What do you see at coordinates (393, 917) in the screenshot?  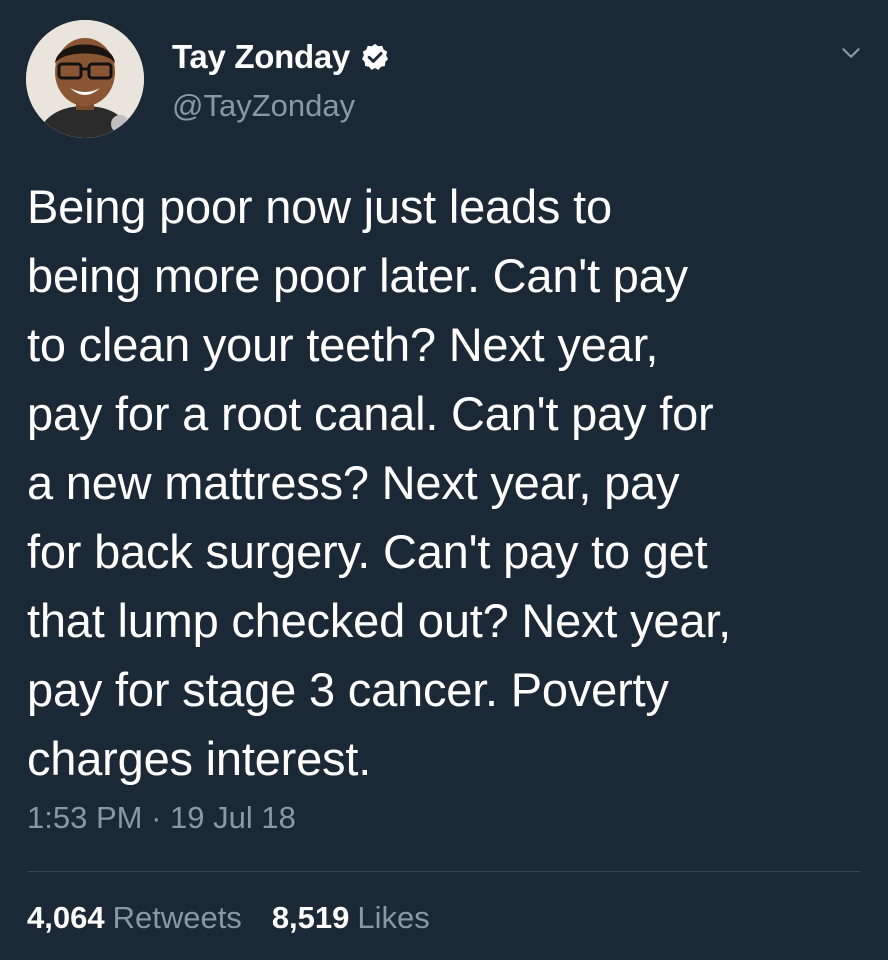 I see `likes-label: Likes` at bounding box center [393, 917].